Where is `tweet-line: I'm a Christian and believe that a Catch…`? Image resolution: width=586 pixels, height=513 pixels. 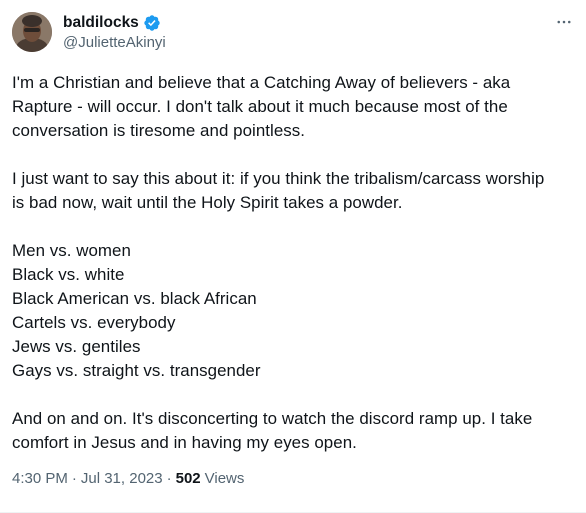 tweet-line: I'm a Christian and believe that a Catch… is located at coordinates (261, 82).